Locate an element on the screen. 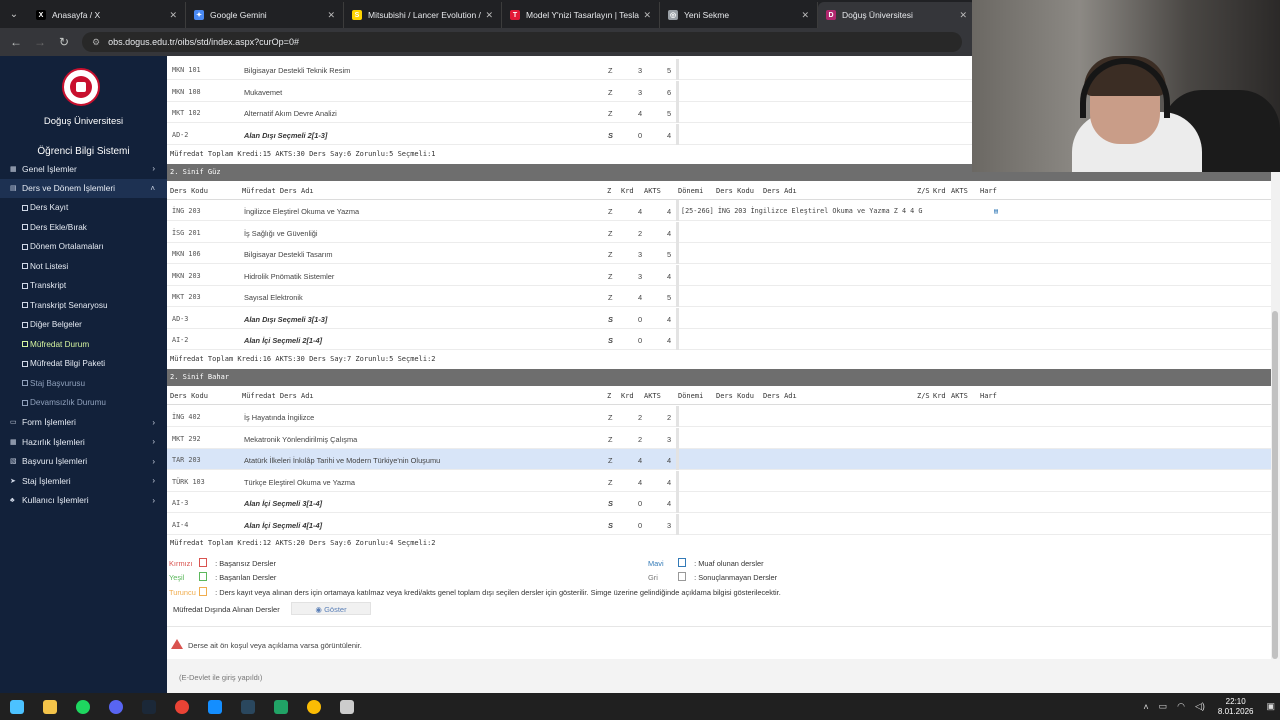 The height and width of the screenshot is (720, 1280). steam-icon is located at coordinates (148, 706).